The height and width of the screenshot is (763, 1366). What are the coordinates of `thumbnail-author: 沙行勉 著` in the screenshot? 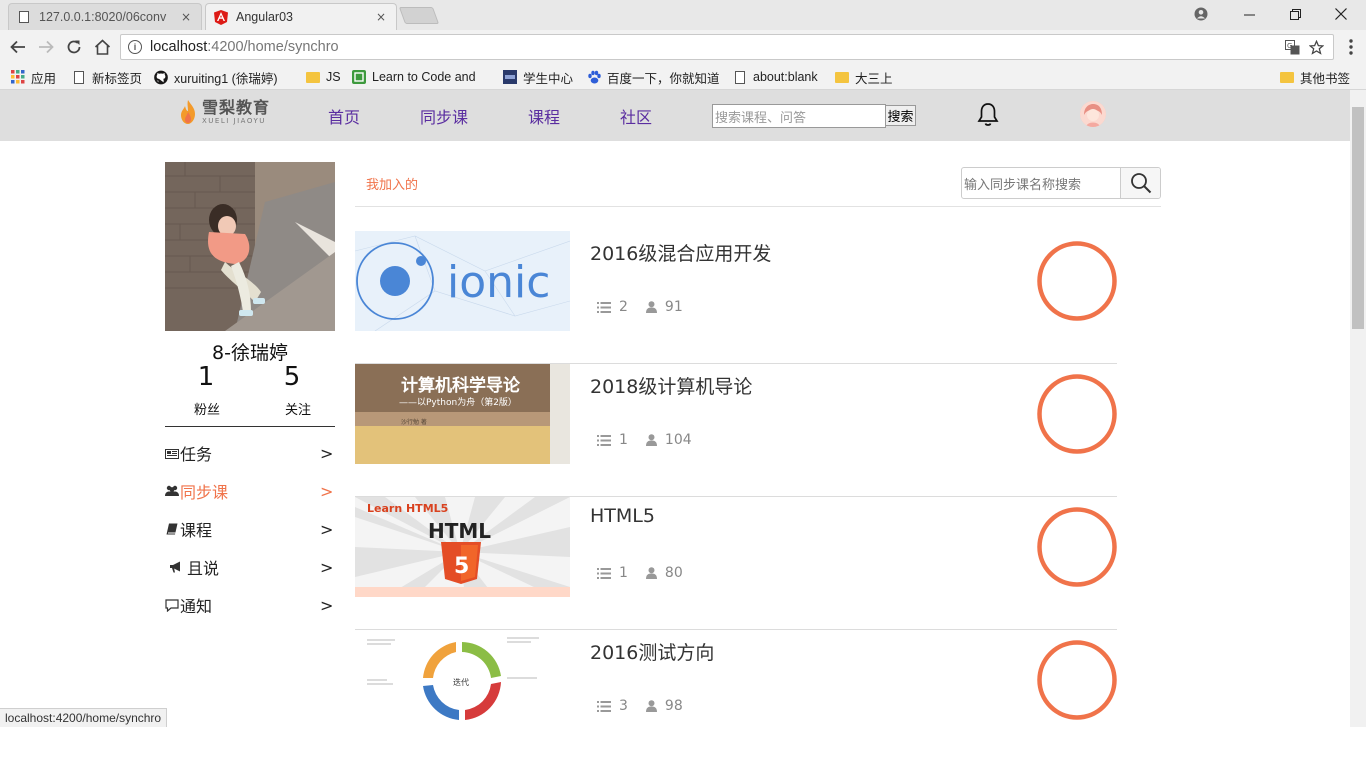 It's located at (414, 422).